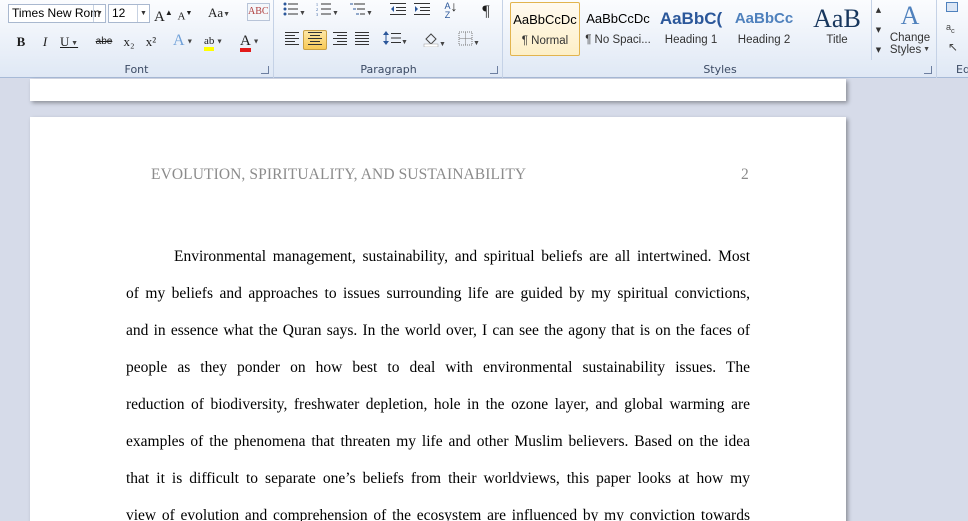 This screenshot has height=521, width=968. I want to click on numbering-icon: 123, so click(323, 9).